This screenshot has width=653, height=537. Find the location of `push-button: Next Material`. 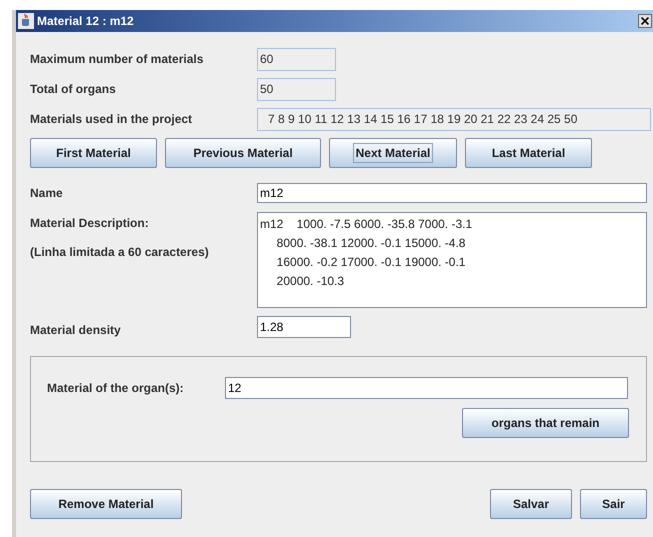

push-button: Next Material is located at coordinates (393, 153).